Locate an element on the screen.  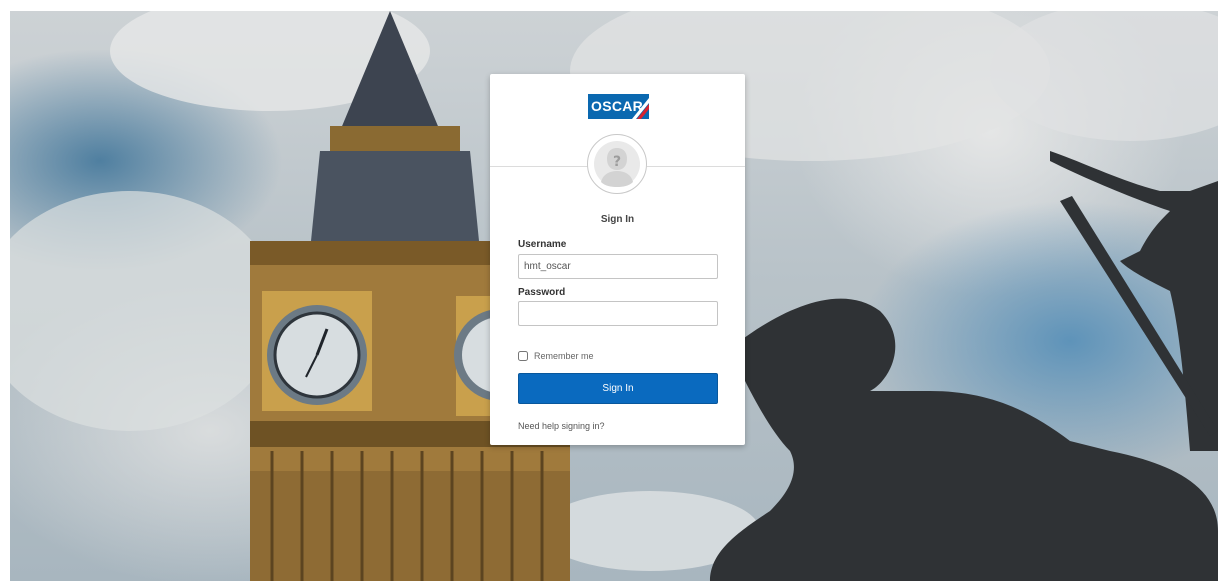
divider-left is located at coordinates (539, 166).